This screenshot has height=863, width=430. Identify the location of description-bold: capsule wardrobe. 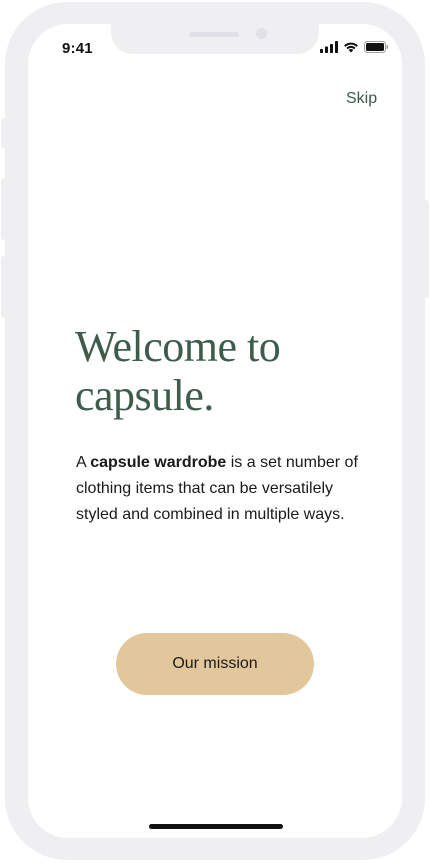
(158, 462).